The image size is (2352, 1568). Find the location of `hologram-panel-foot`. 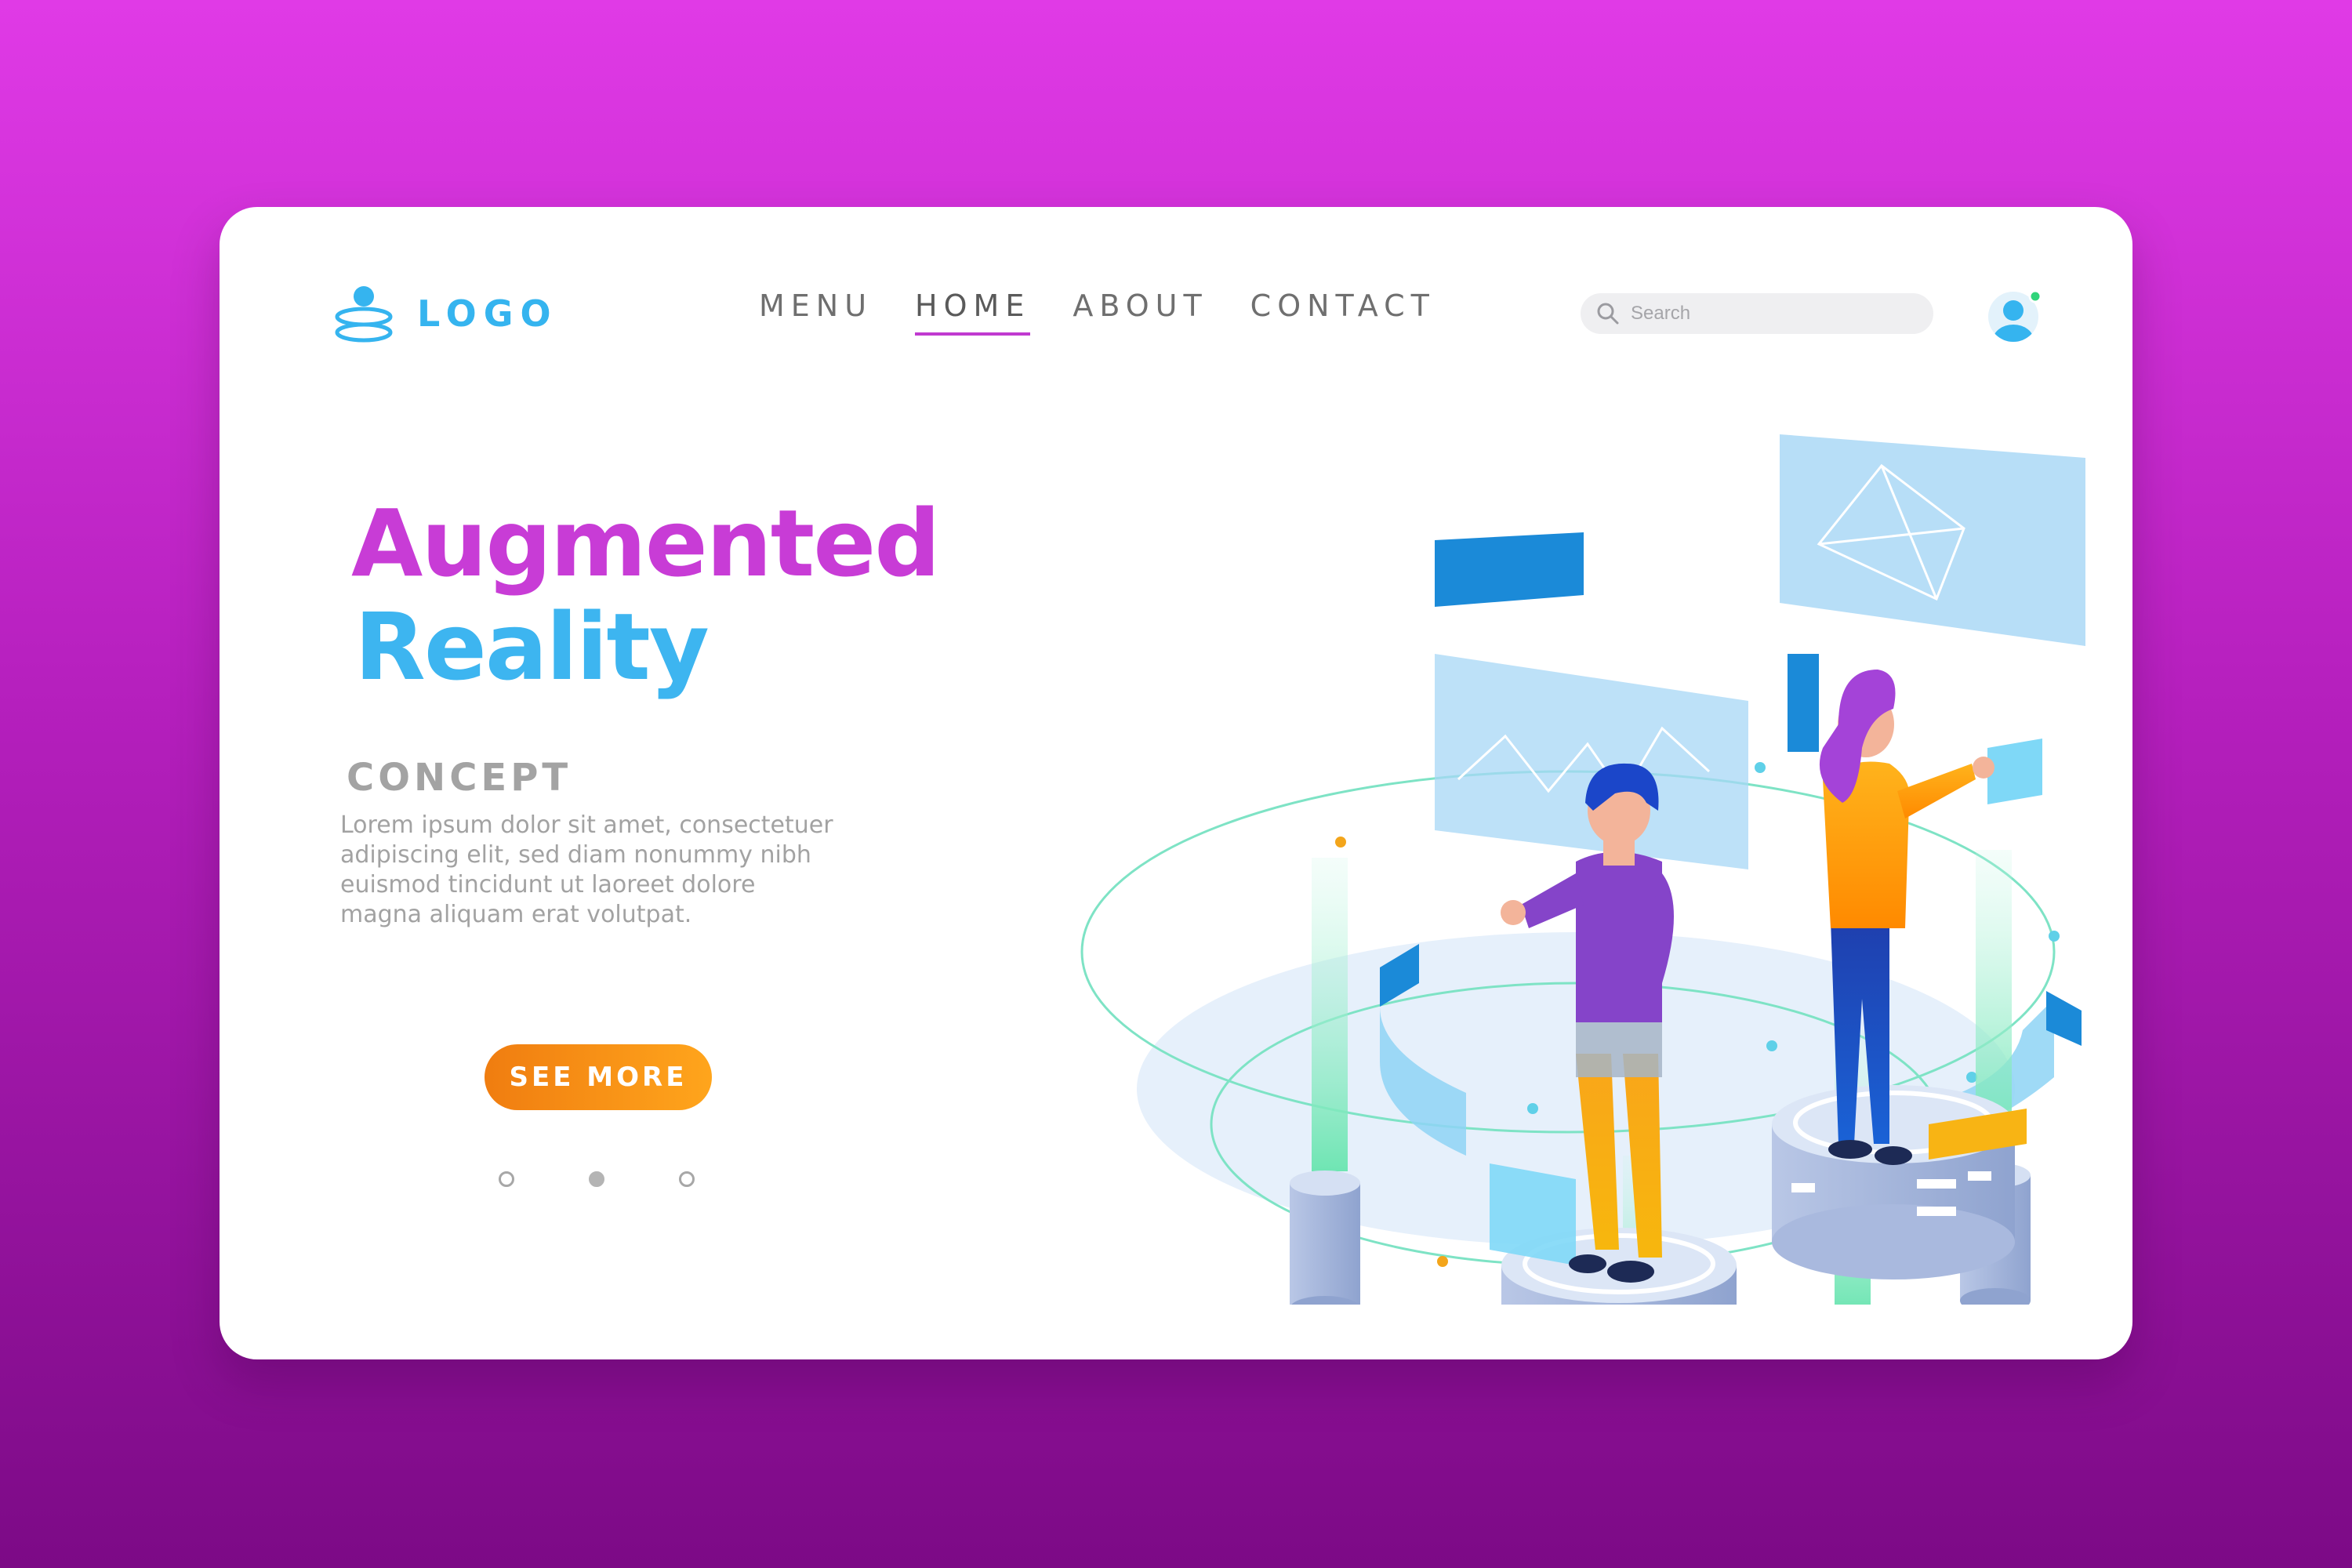

hologram-panel-foot is located at coordinates (1533, 1214).